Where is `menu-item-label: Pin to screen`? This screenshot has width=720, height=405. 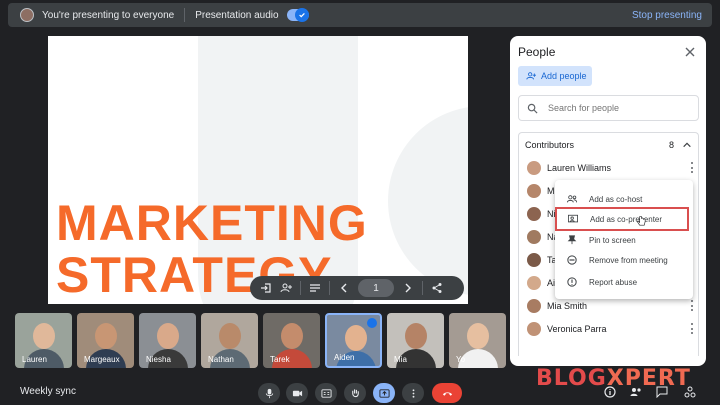
menu-item-label: Pin to screen is located at coordinates (612, 240).